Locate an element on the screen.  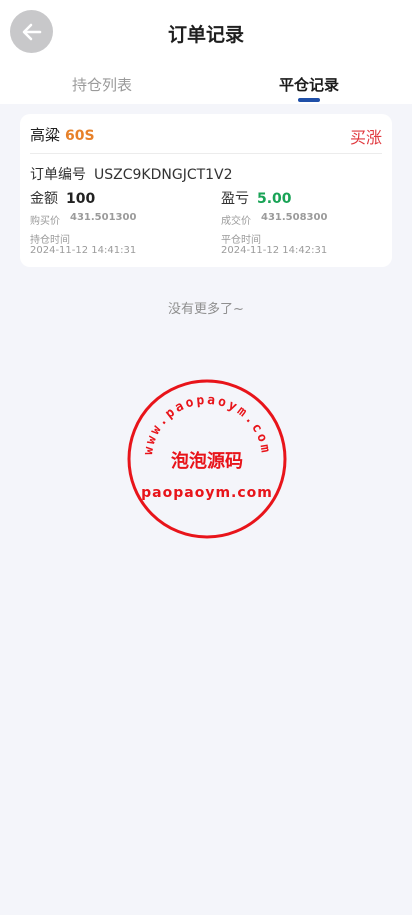
close-time-label: 平仓时间 is located at coordinates (241, 240).